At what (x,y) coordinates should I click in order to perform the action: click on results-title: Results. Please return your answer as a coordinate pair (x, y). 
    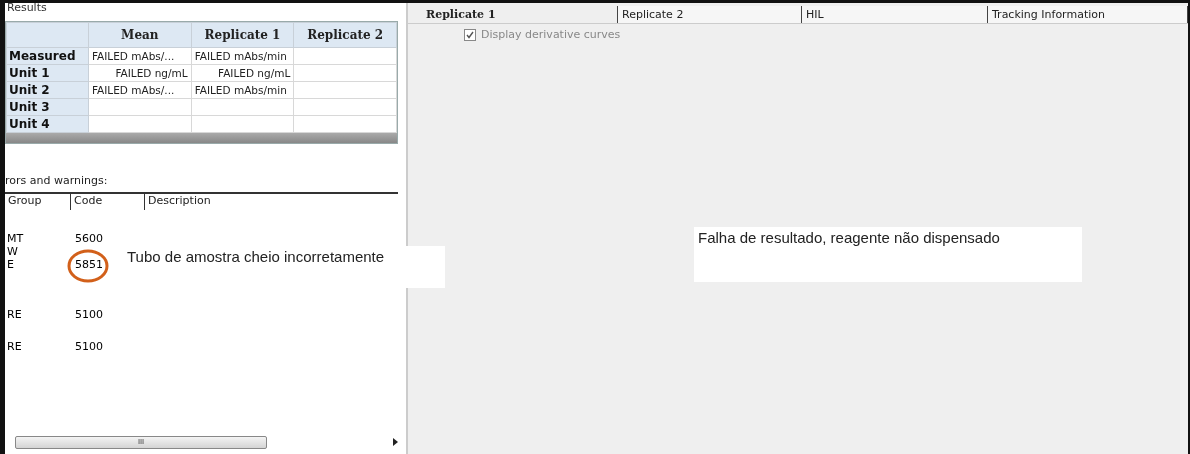
    Looking at the image, I should click on (27, 9).